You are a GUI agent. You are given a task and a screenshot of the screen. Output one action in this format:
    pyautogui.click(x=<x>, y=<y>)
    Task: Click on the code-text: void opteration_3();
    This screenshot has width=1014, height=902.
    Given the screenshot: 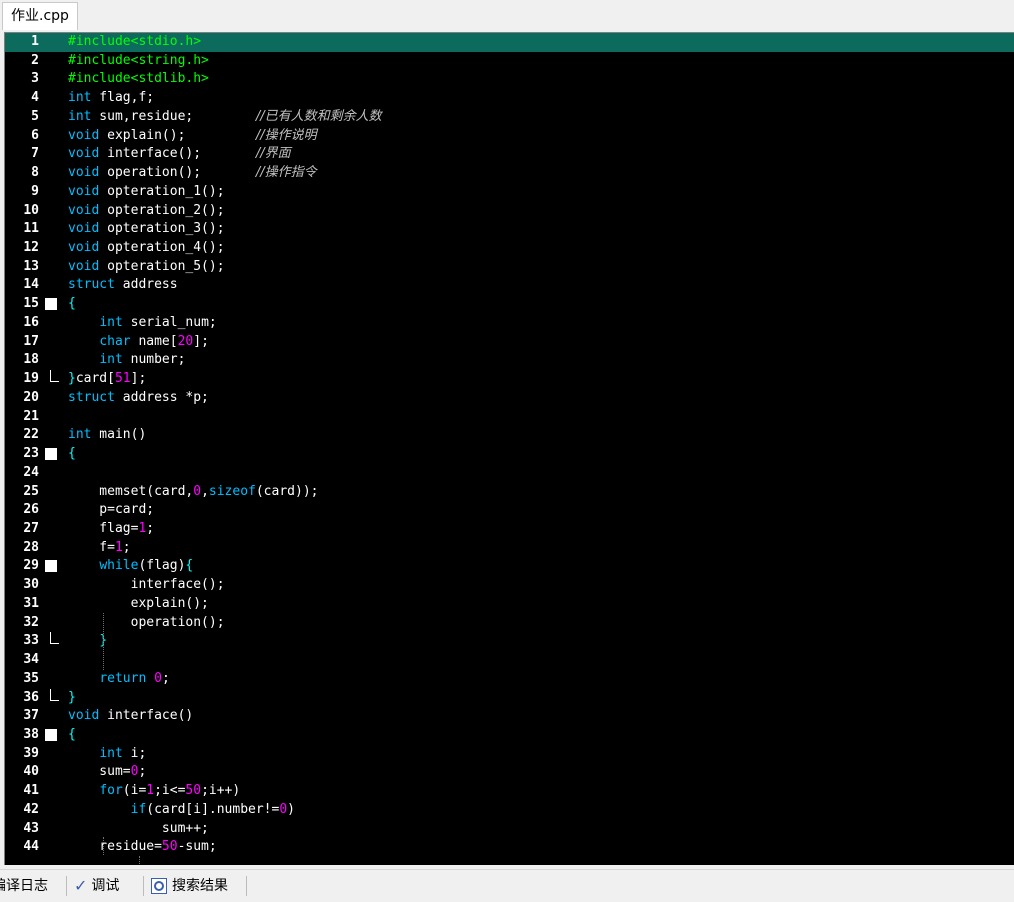 What is the action you would take?
    pyautogui.click(x=146, y=229)
    